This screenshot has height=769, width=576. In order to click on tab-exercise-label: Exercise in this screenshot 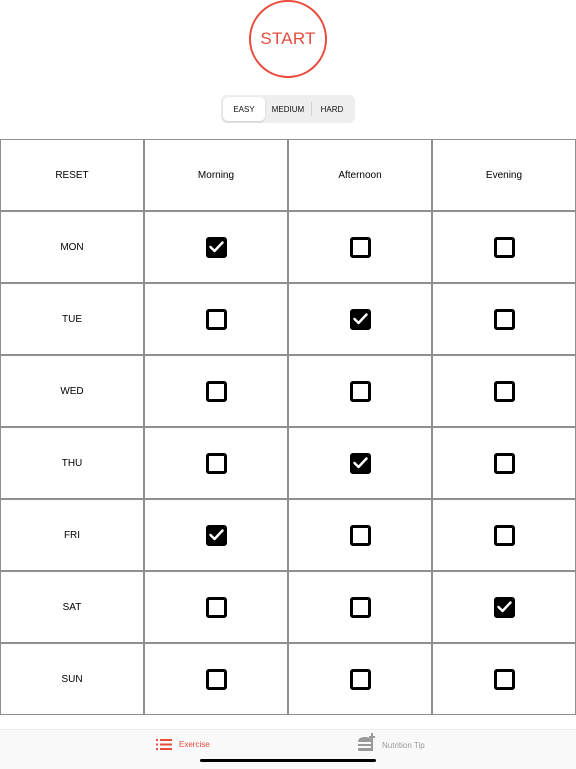, I will do `click(194, 744)`.